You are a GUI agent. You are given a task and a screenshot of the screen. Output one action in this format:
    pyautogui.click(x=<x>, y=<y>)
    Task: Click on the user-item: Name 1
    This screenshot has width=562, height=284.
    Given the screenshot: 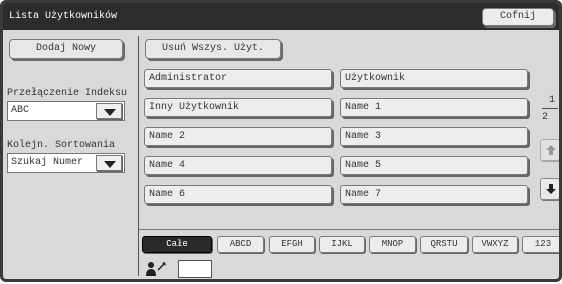 What is the action you would take?
    pyautogui.click(x=434, y=107)
    